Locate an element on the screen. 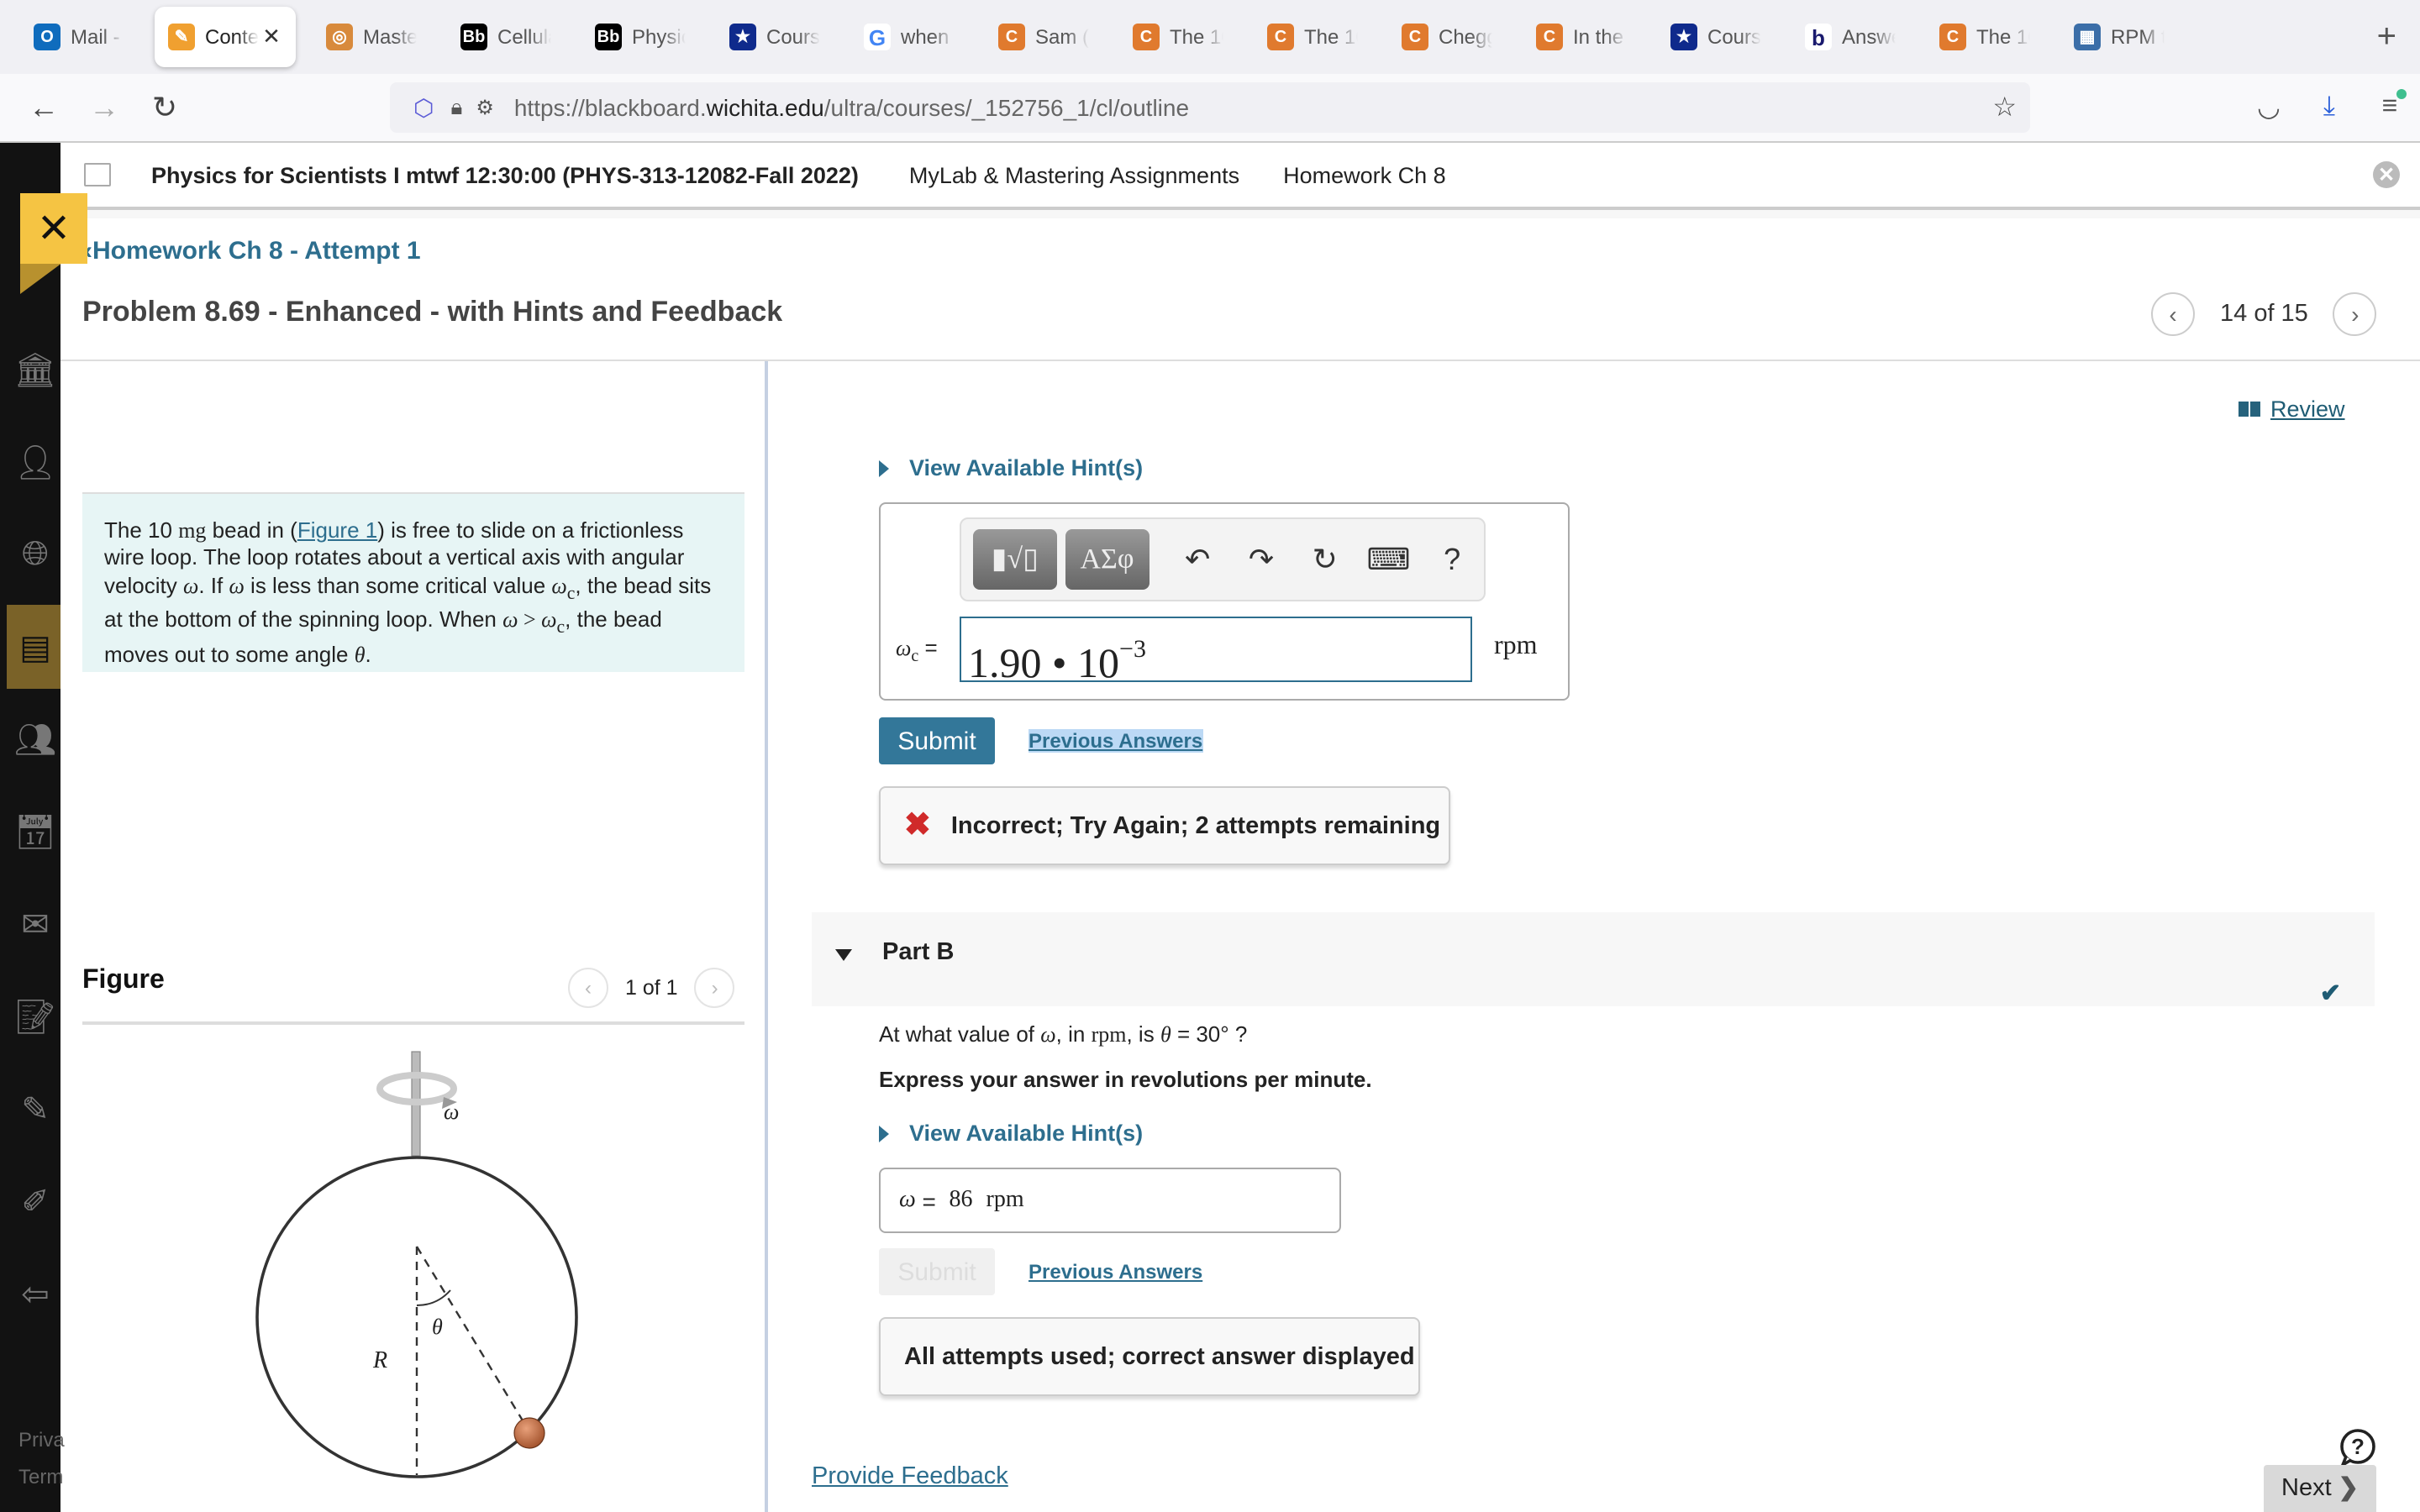 The image size is (2420, 1512). browser-tab: Bb Cellular is located at coordinates (506, 37).